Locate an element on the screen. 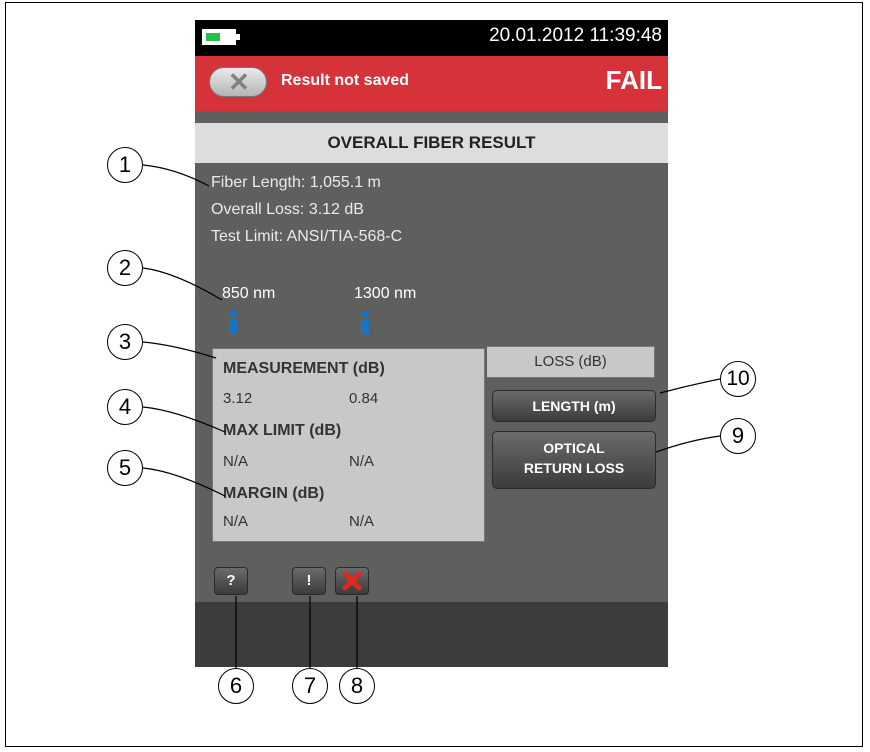  callout-3: 3 is located at coordinates (125, 342).